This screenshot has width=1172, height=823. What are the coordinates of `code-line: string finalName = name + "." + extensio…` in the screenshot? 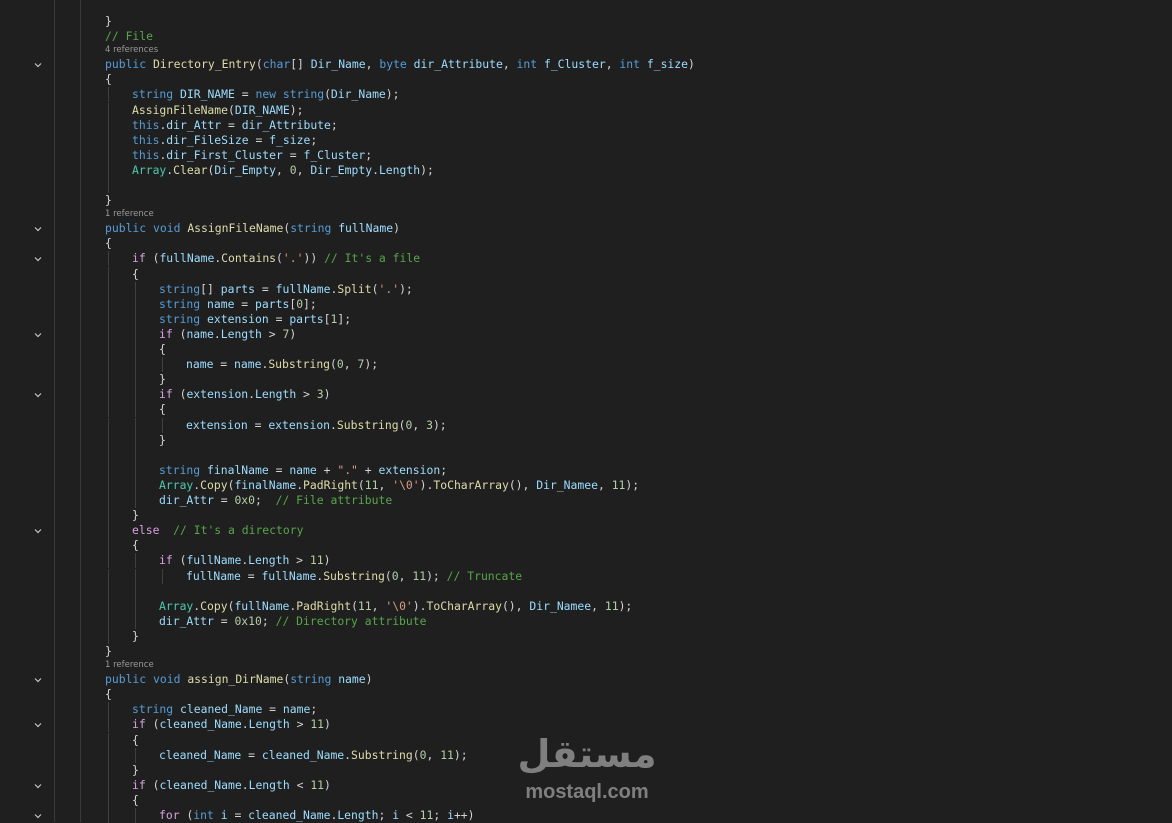 It's located at (303, 470).